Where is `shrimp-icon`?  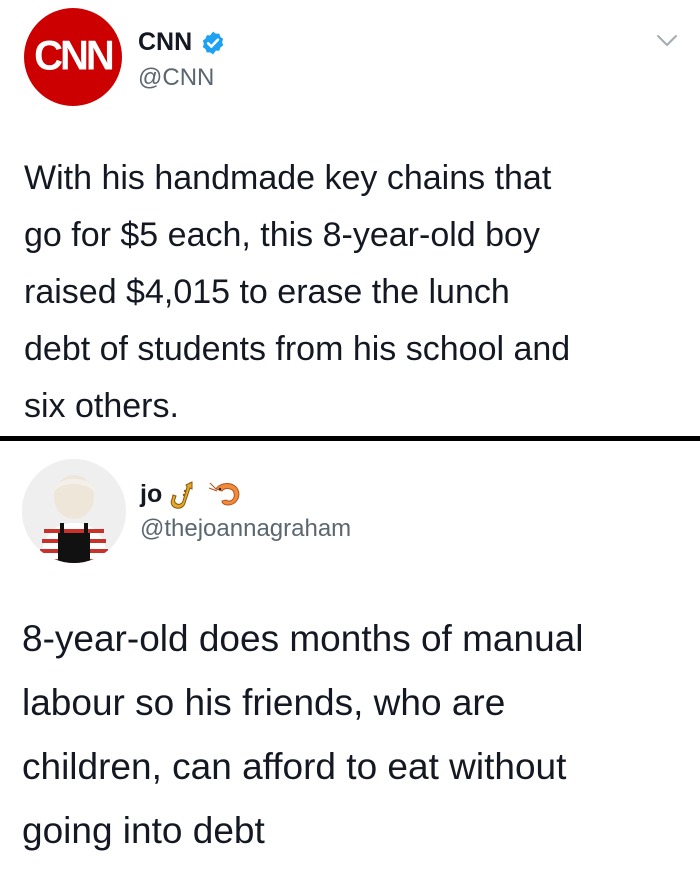
shrimp-icon is located at coordinates (224, 494).